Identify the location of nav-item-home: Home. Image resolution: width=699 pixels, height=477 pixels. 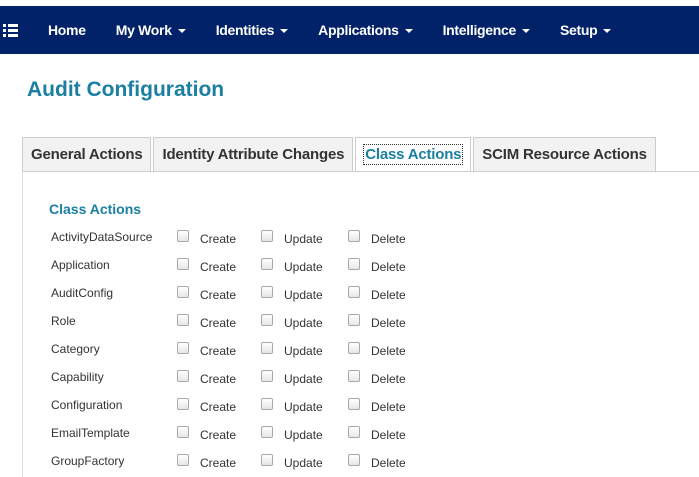
(67, 30).